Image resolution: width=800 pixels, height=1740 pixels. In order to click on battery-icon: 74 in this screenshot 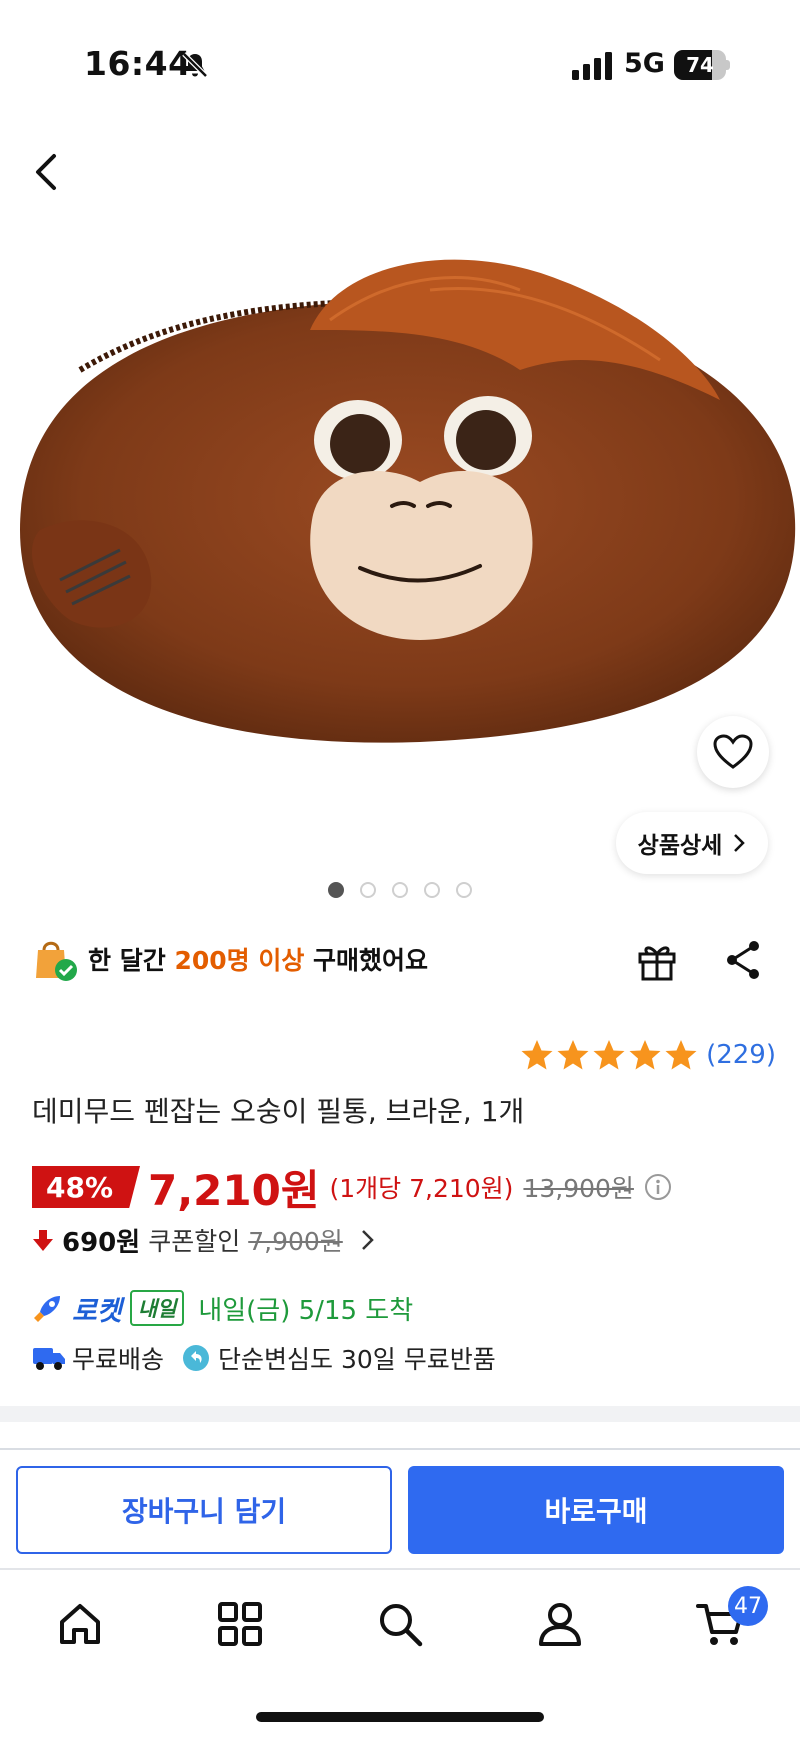, I will do `click(702, 65)`.